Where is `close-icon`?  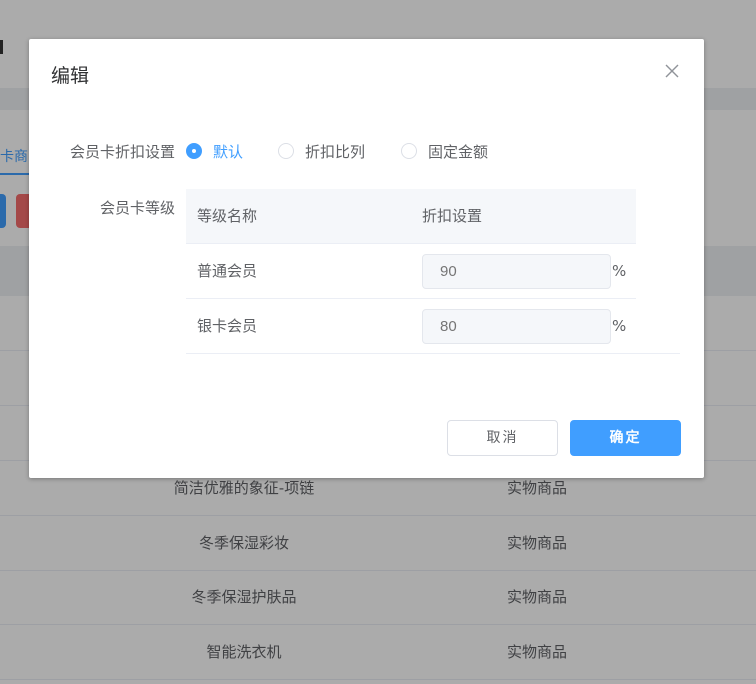
close-icon is located at coordinates (672, 71).